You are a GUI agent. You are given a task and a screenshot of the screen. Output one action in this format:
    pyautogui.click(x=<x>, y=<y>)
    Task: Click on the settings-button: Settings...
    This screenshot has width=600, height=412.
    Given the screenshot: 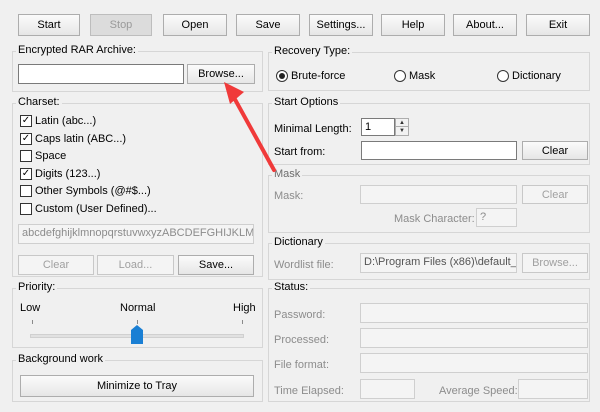 What is the action you would take?
    pyautogui.click(x=341, y=25)
    